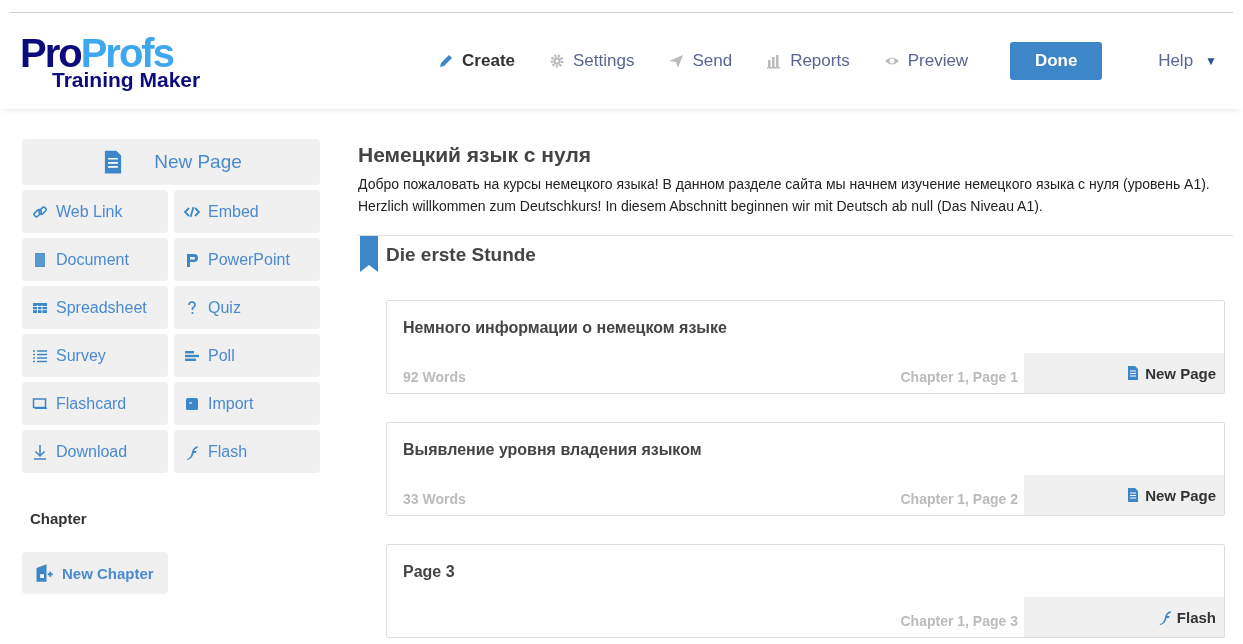 Image resolution: width=1243 pixels, height=644 pixels. Describe the element at coordinates (192, 403) in the screenshot. I see `import-icon` at that location.